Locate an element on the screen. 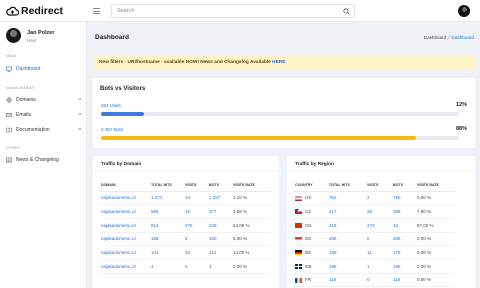 The width and height of the screenshot is (480, 288). table-cell: 417 is located at coordinates (346, 211).